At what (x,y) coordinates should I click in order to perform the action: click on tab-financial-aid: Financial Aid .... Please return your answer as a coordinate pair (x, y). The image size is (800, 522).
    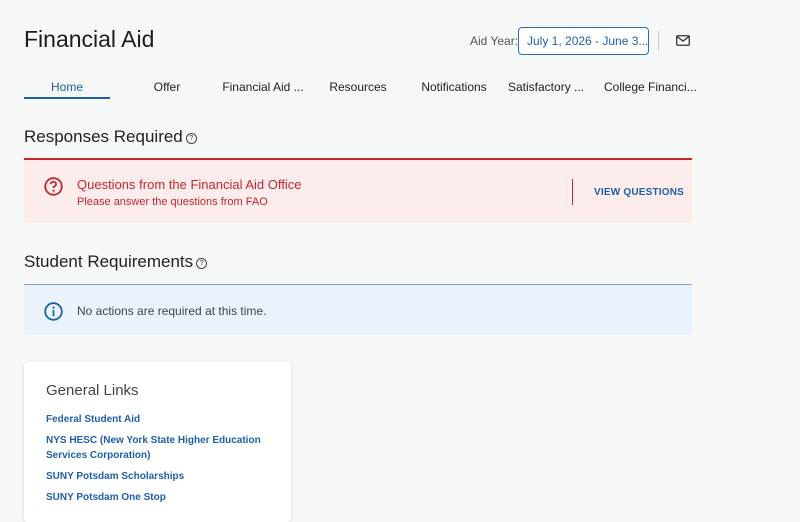
    Looking at the image, I should click on (263, 88).